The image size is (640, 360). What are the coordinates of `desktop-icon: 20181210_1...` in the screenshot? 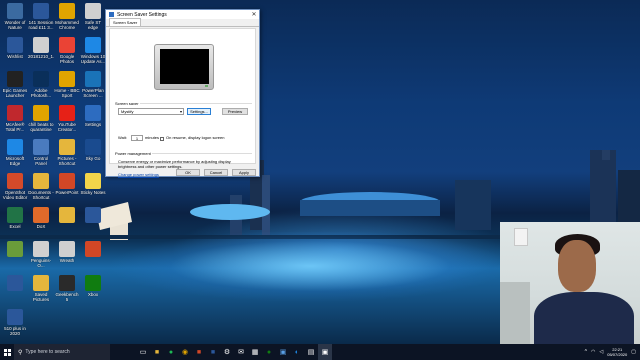 It's located at (41, 50).